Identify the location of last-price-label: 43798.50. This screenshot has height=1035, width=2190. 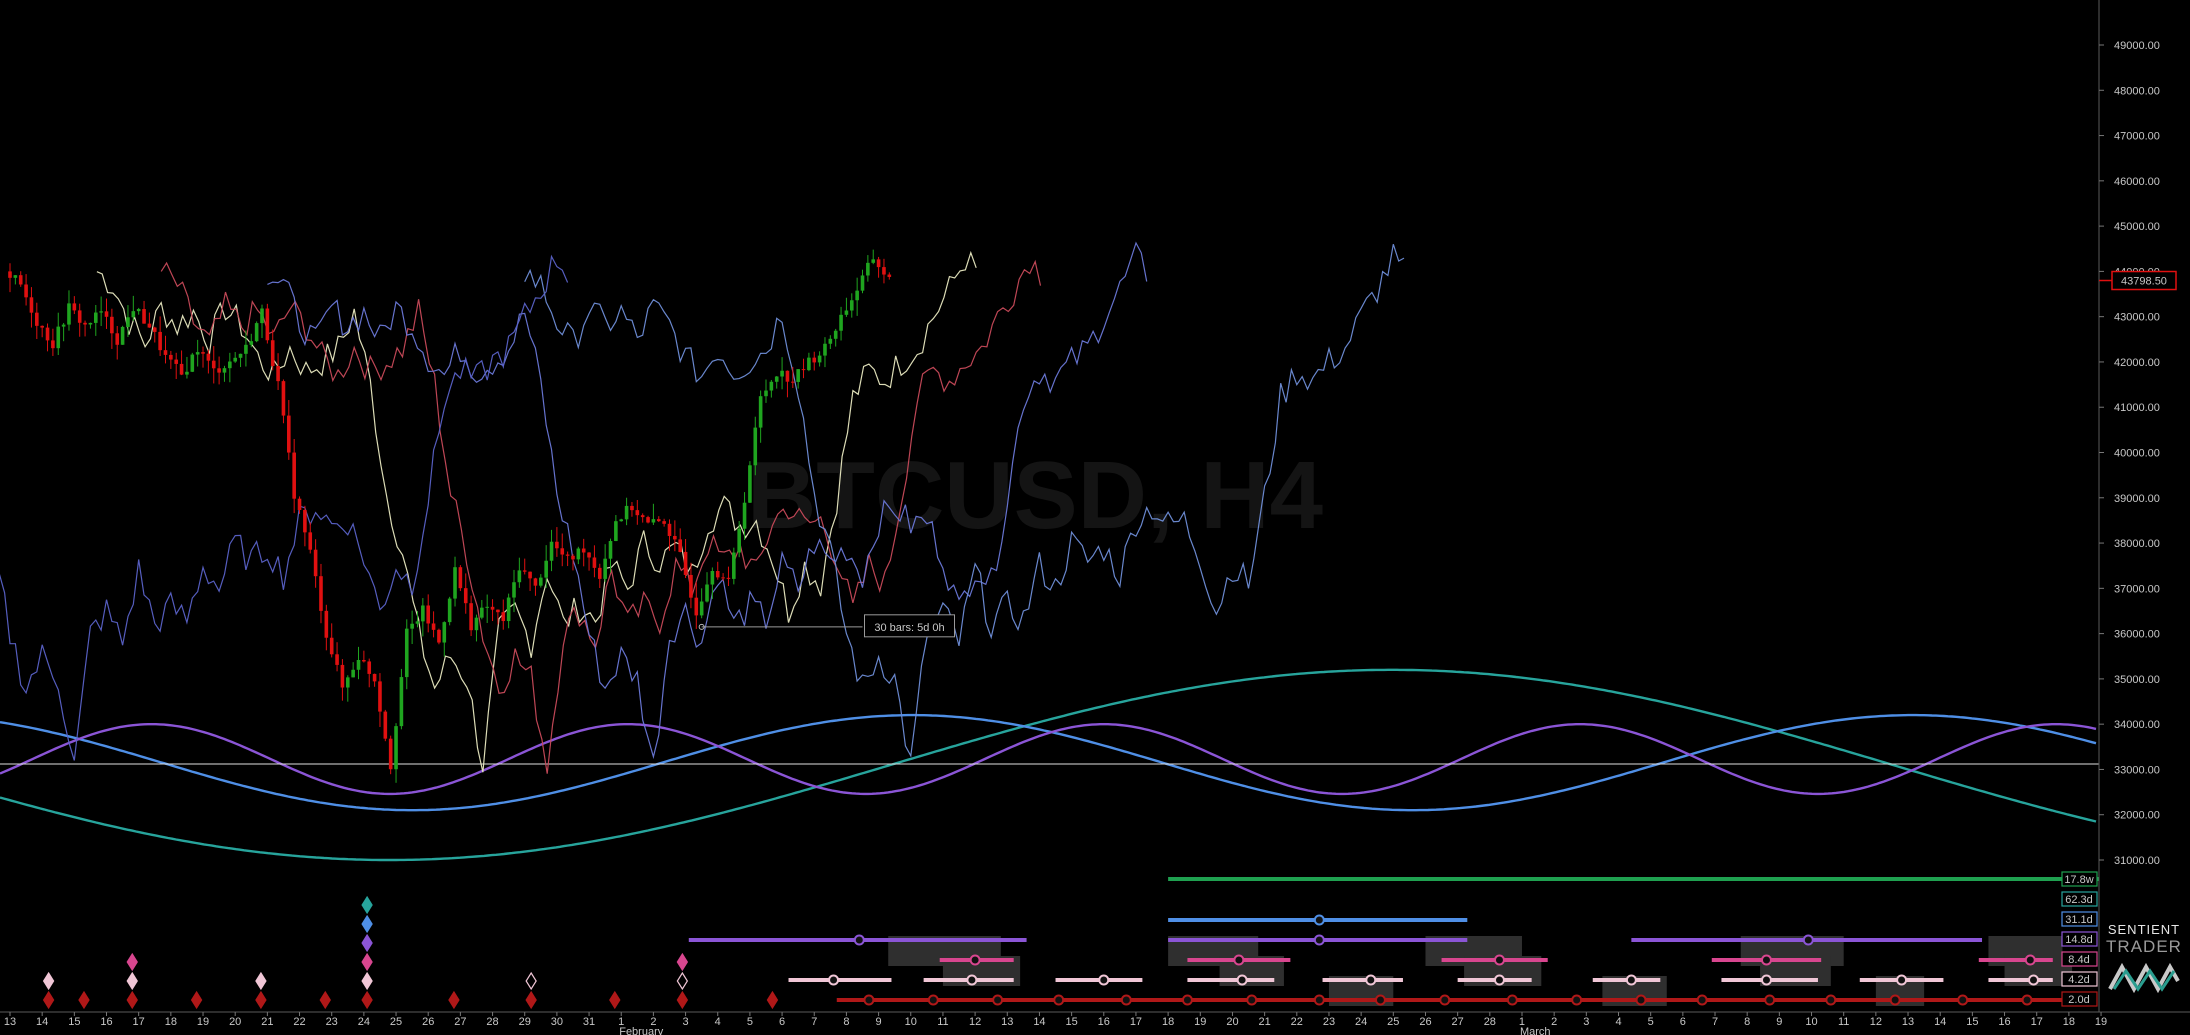
(2144, 282).